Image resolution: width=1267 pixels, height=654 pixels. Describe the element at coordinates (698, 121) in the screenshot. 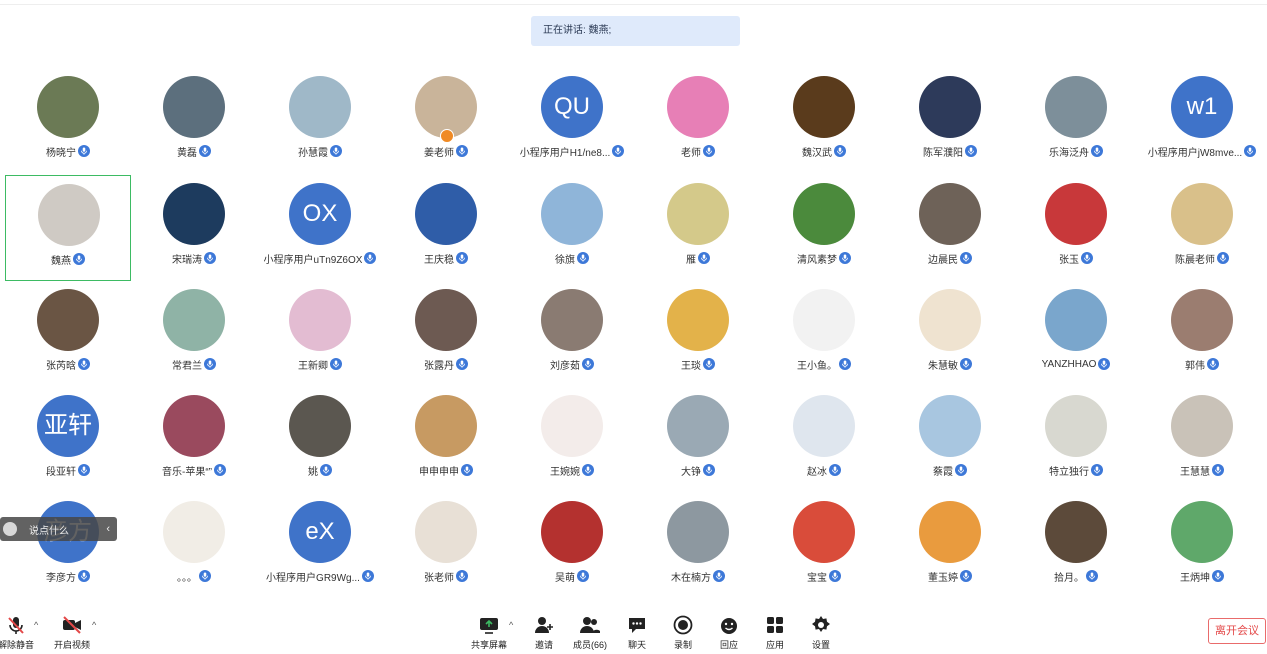

I see `participant-tile: 老师` at that location.